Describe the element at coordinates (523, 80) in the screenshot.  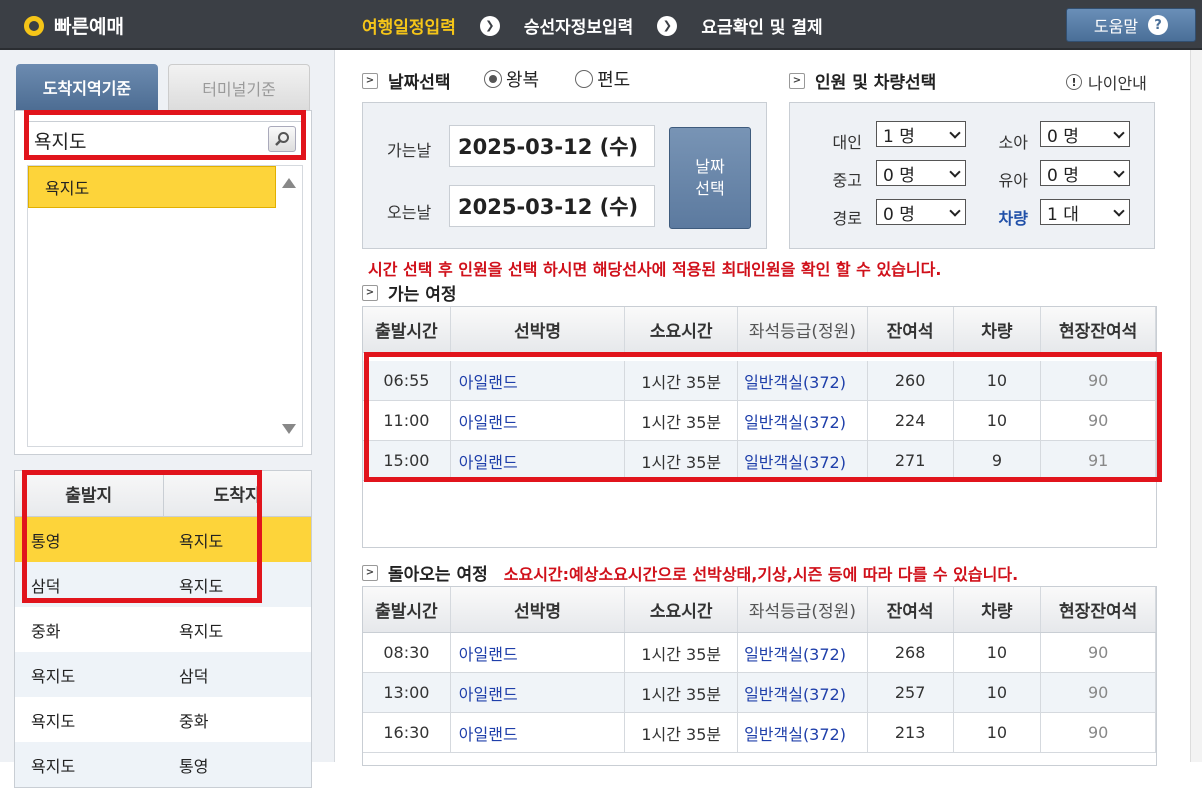
I see `radio-round-trip-label: 왕복` at that location.